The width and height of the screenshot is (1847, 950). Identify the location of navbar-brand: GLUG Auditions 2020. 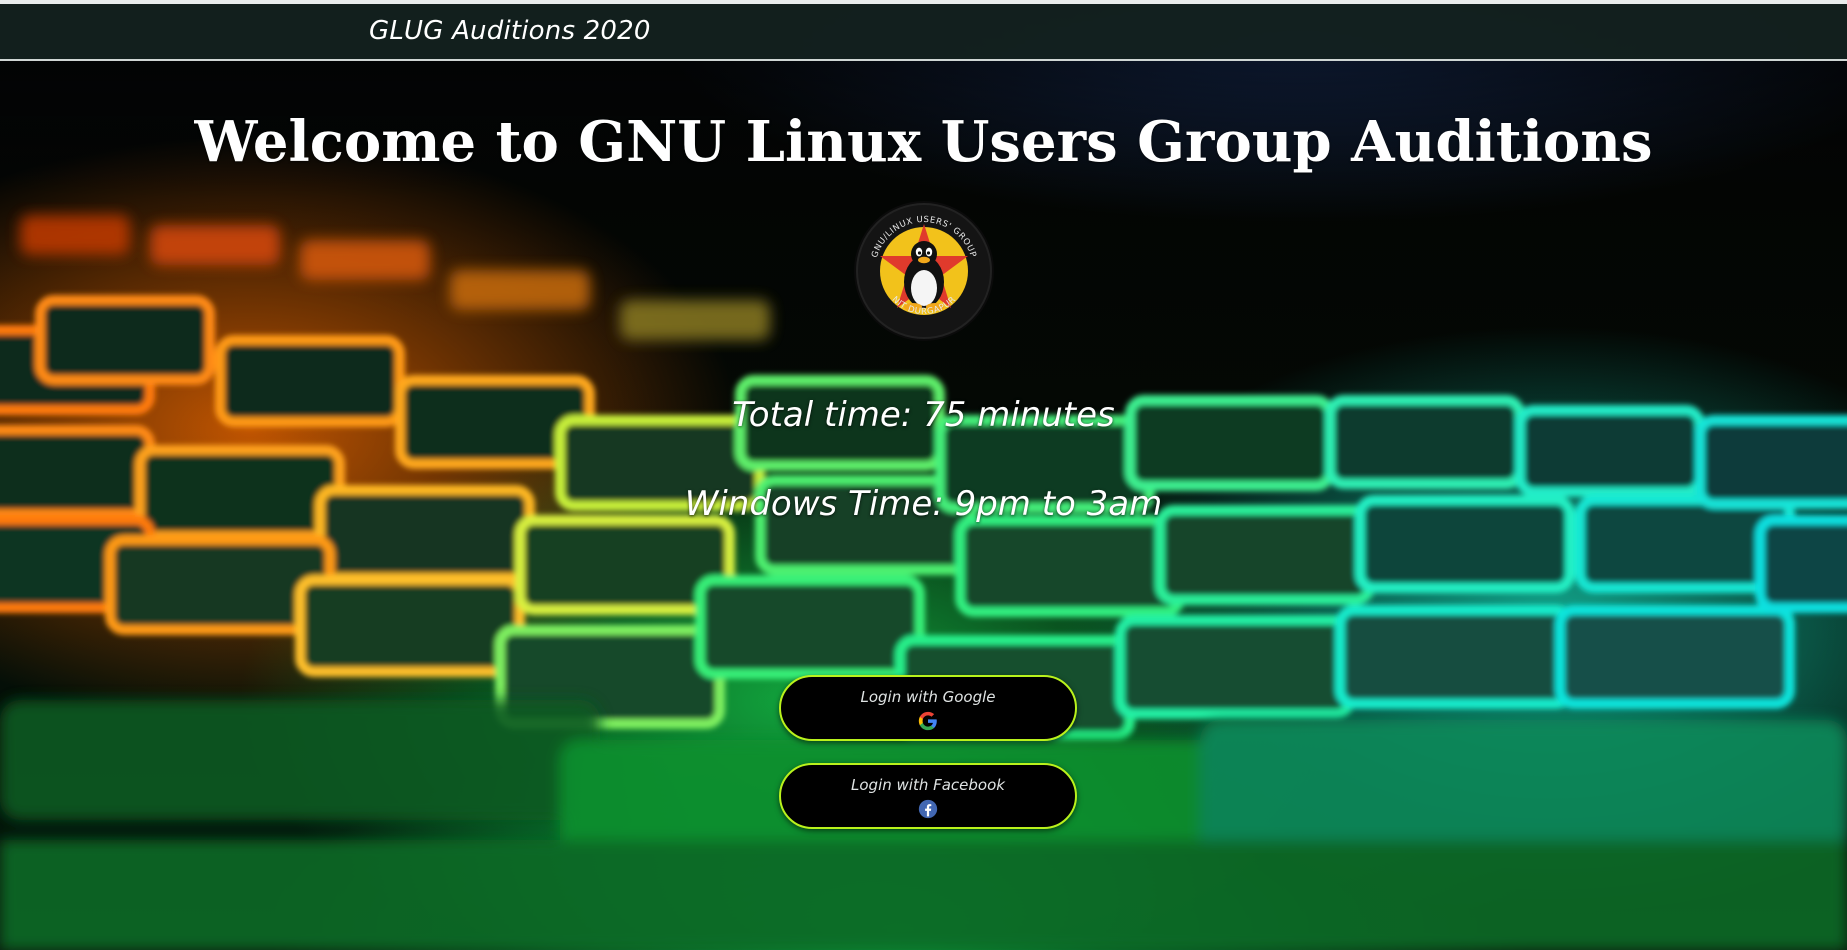
(510, 31).